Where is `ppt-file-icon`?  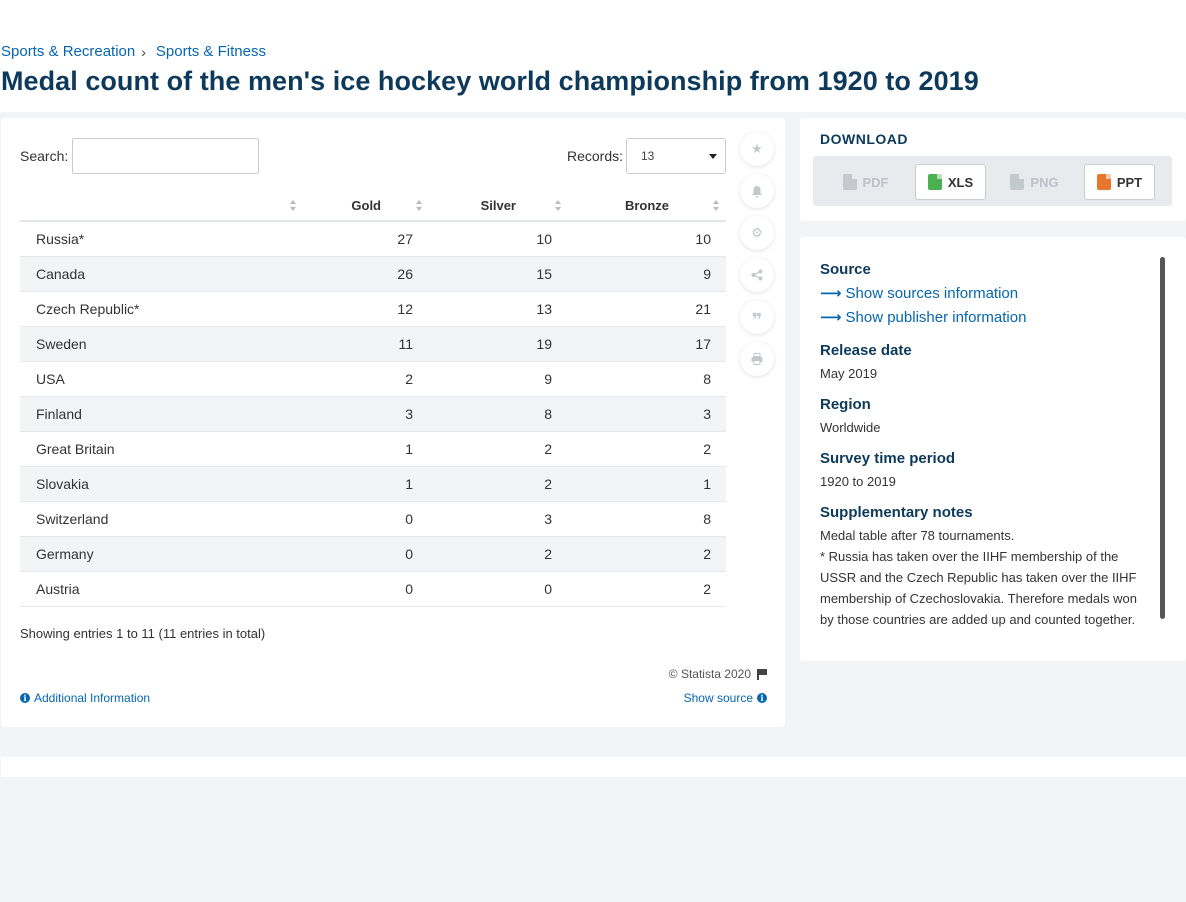
ppt-file-icon is located at coordinates (1103, 182).